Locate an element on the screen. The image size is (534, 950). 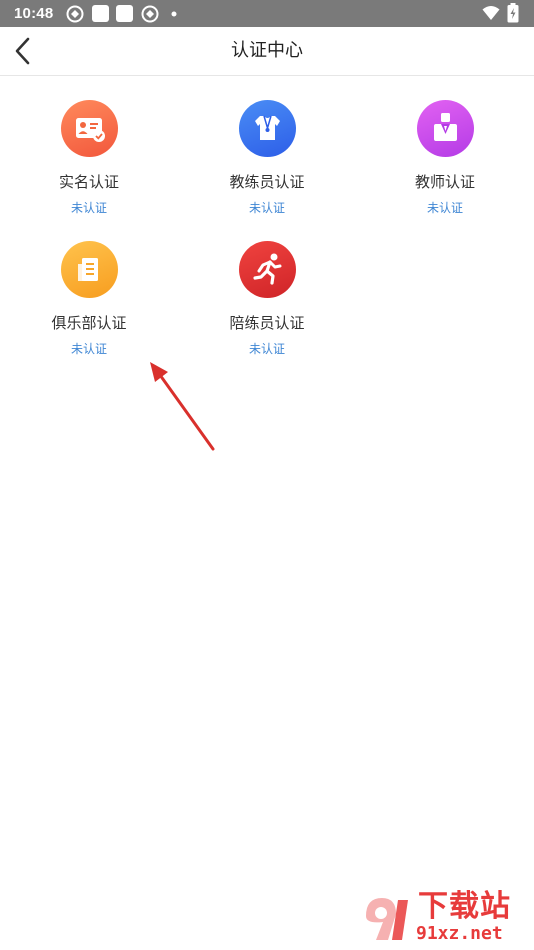
cert-item-teacher: 教师认证 未认证 is located at coordinates (445, 146).